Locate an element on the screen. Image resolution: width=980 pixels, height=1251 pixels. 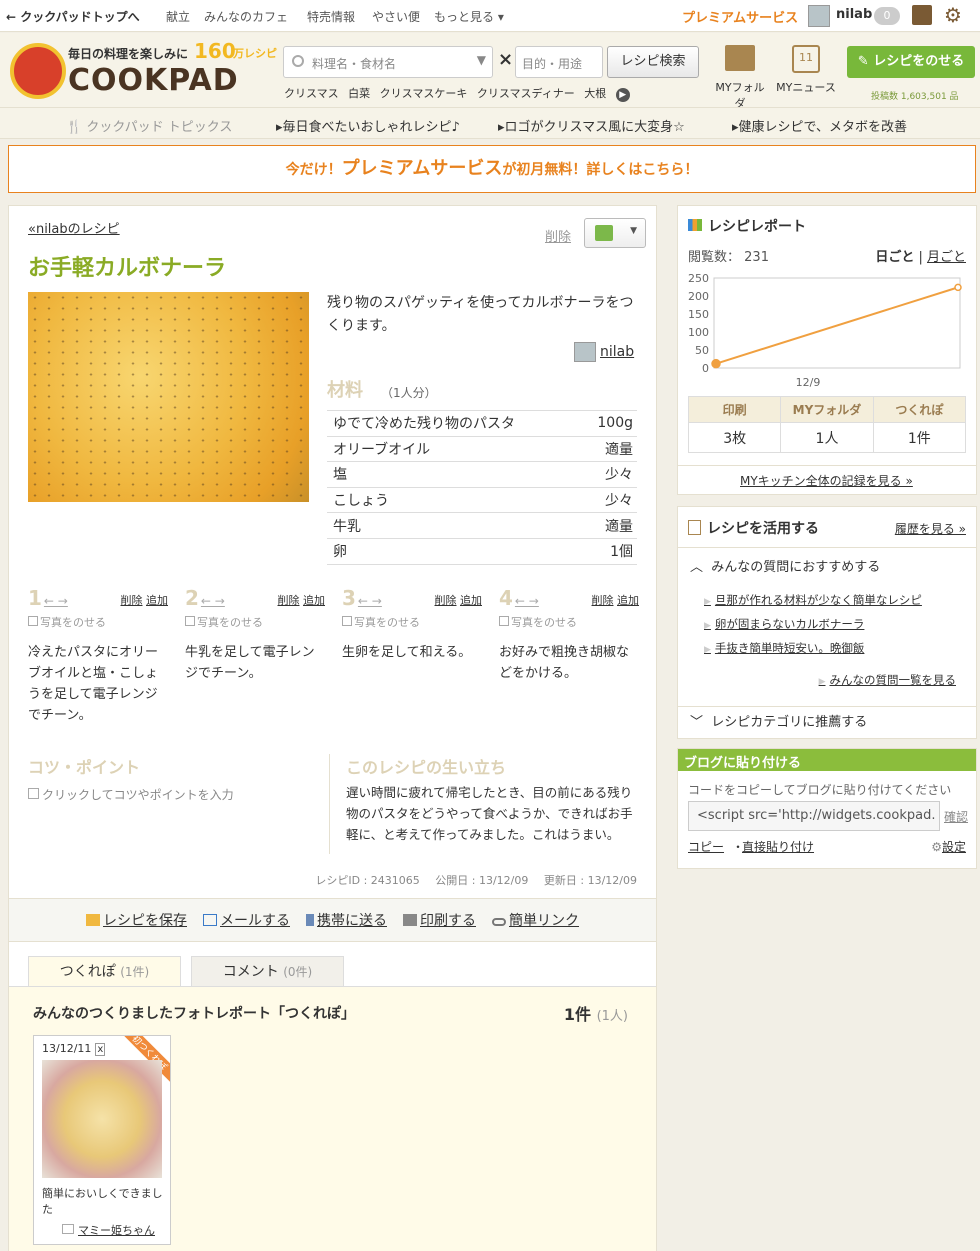
username: nilab is located at coordinates (854, 14).